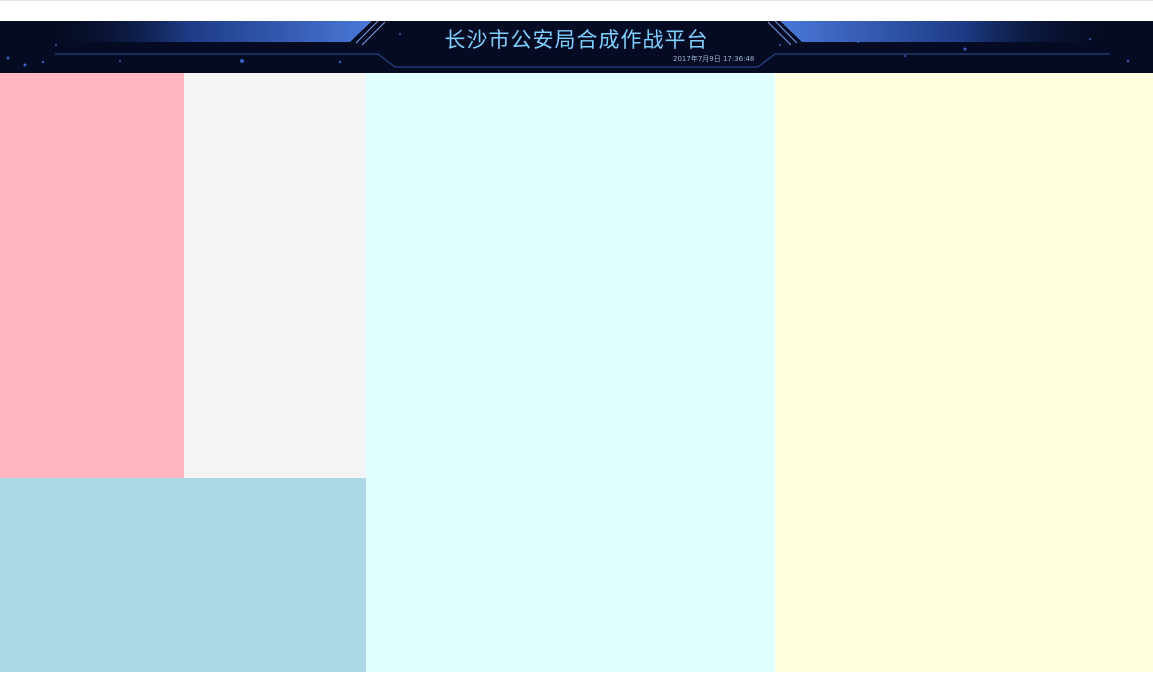 The width and height of the screenshot is (1153, 695). What do you see at coordinates (576, 0) in the screenshot?
I see `top-divider` at bounding box center [576, 0].